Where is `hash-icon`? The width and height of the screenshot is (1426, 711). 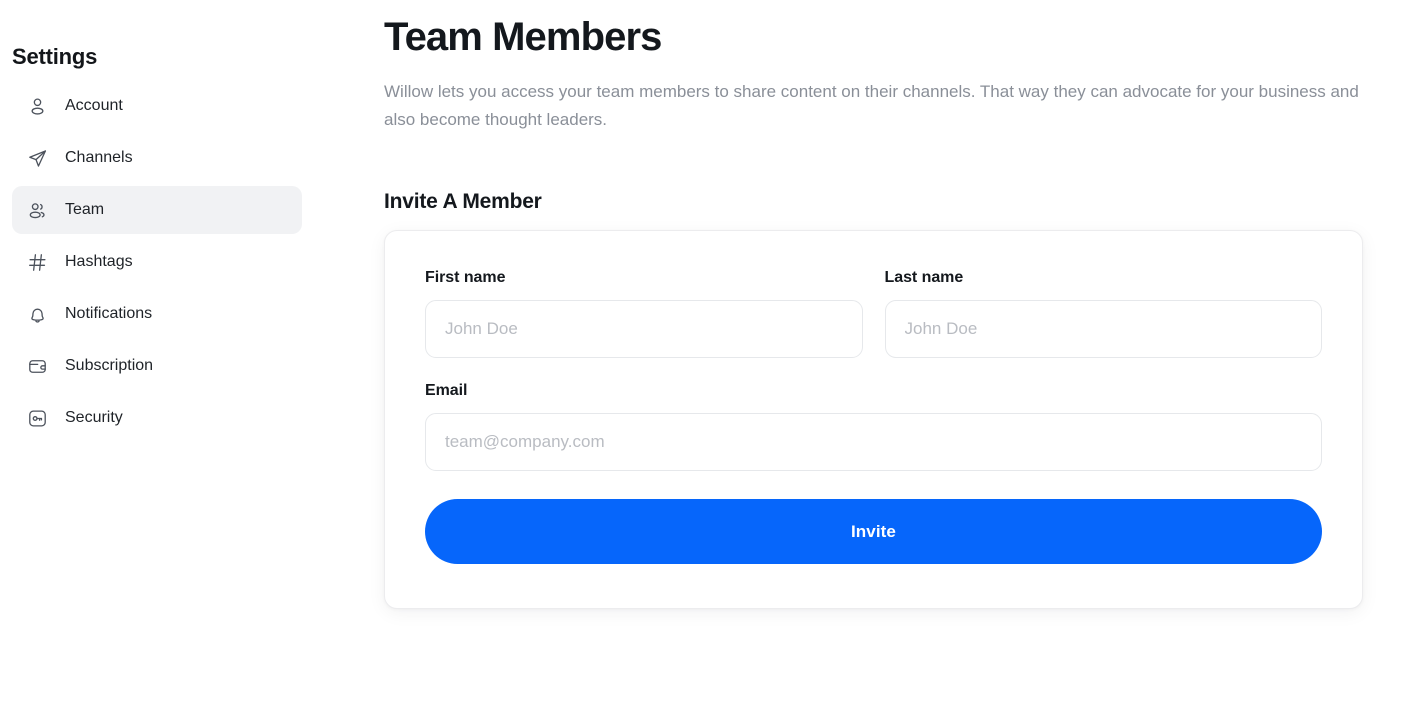 hash-icon is located at coordinates (37, 262).